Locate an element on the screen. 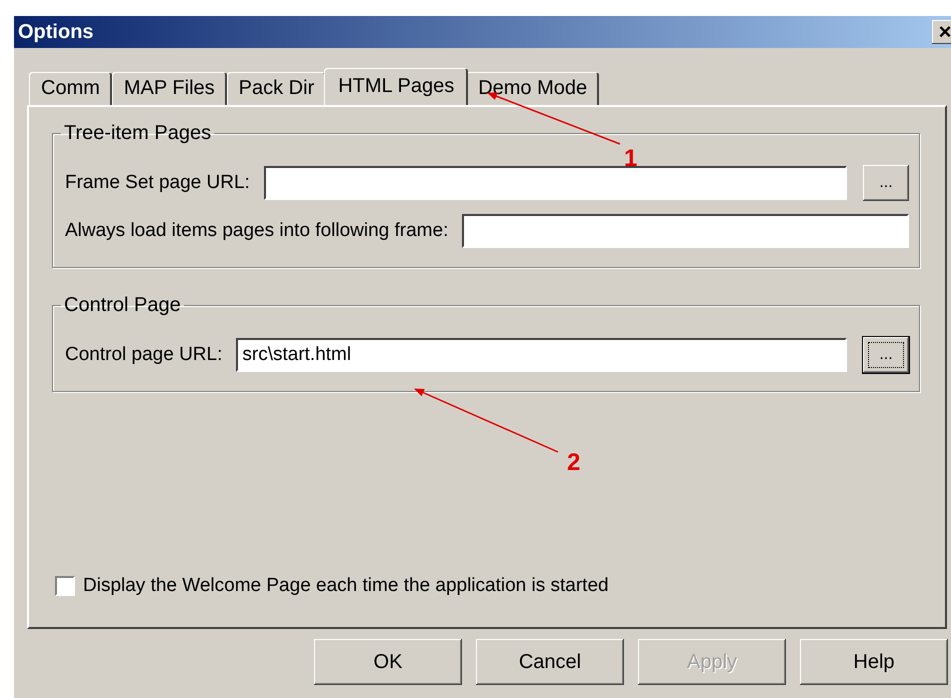 The image size is (951, 698). tab: Pack Dir is located at coordinates (276, 88).